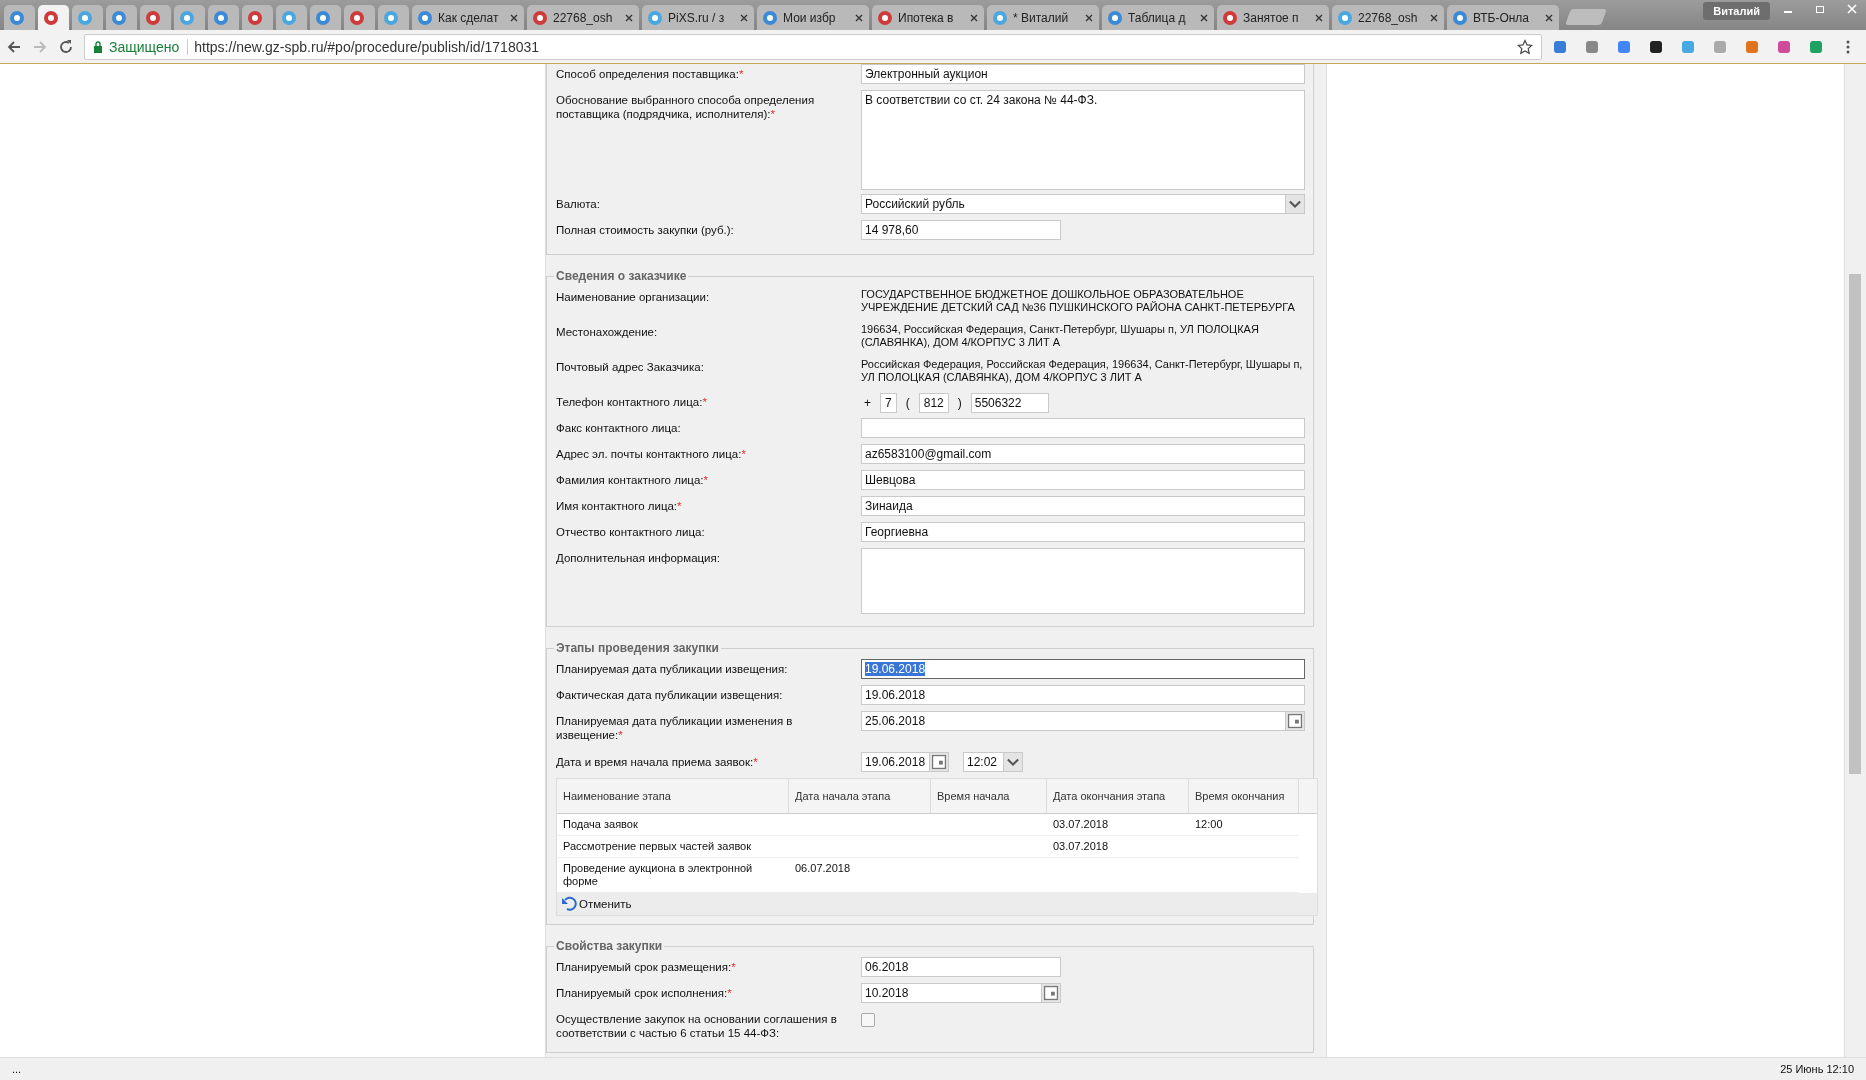  Describe the element at coordinates (1083, 428) in the screenshot. I see `text-field` at that location.